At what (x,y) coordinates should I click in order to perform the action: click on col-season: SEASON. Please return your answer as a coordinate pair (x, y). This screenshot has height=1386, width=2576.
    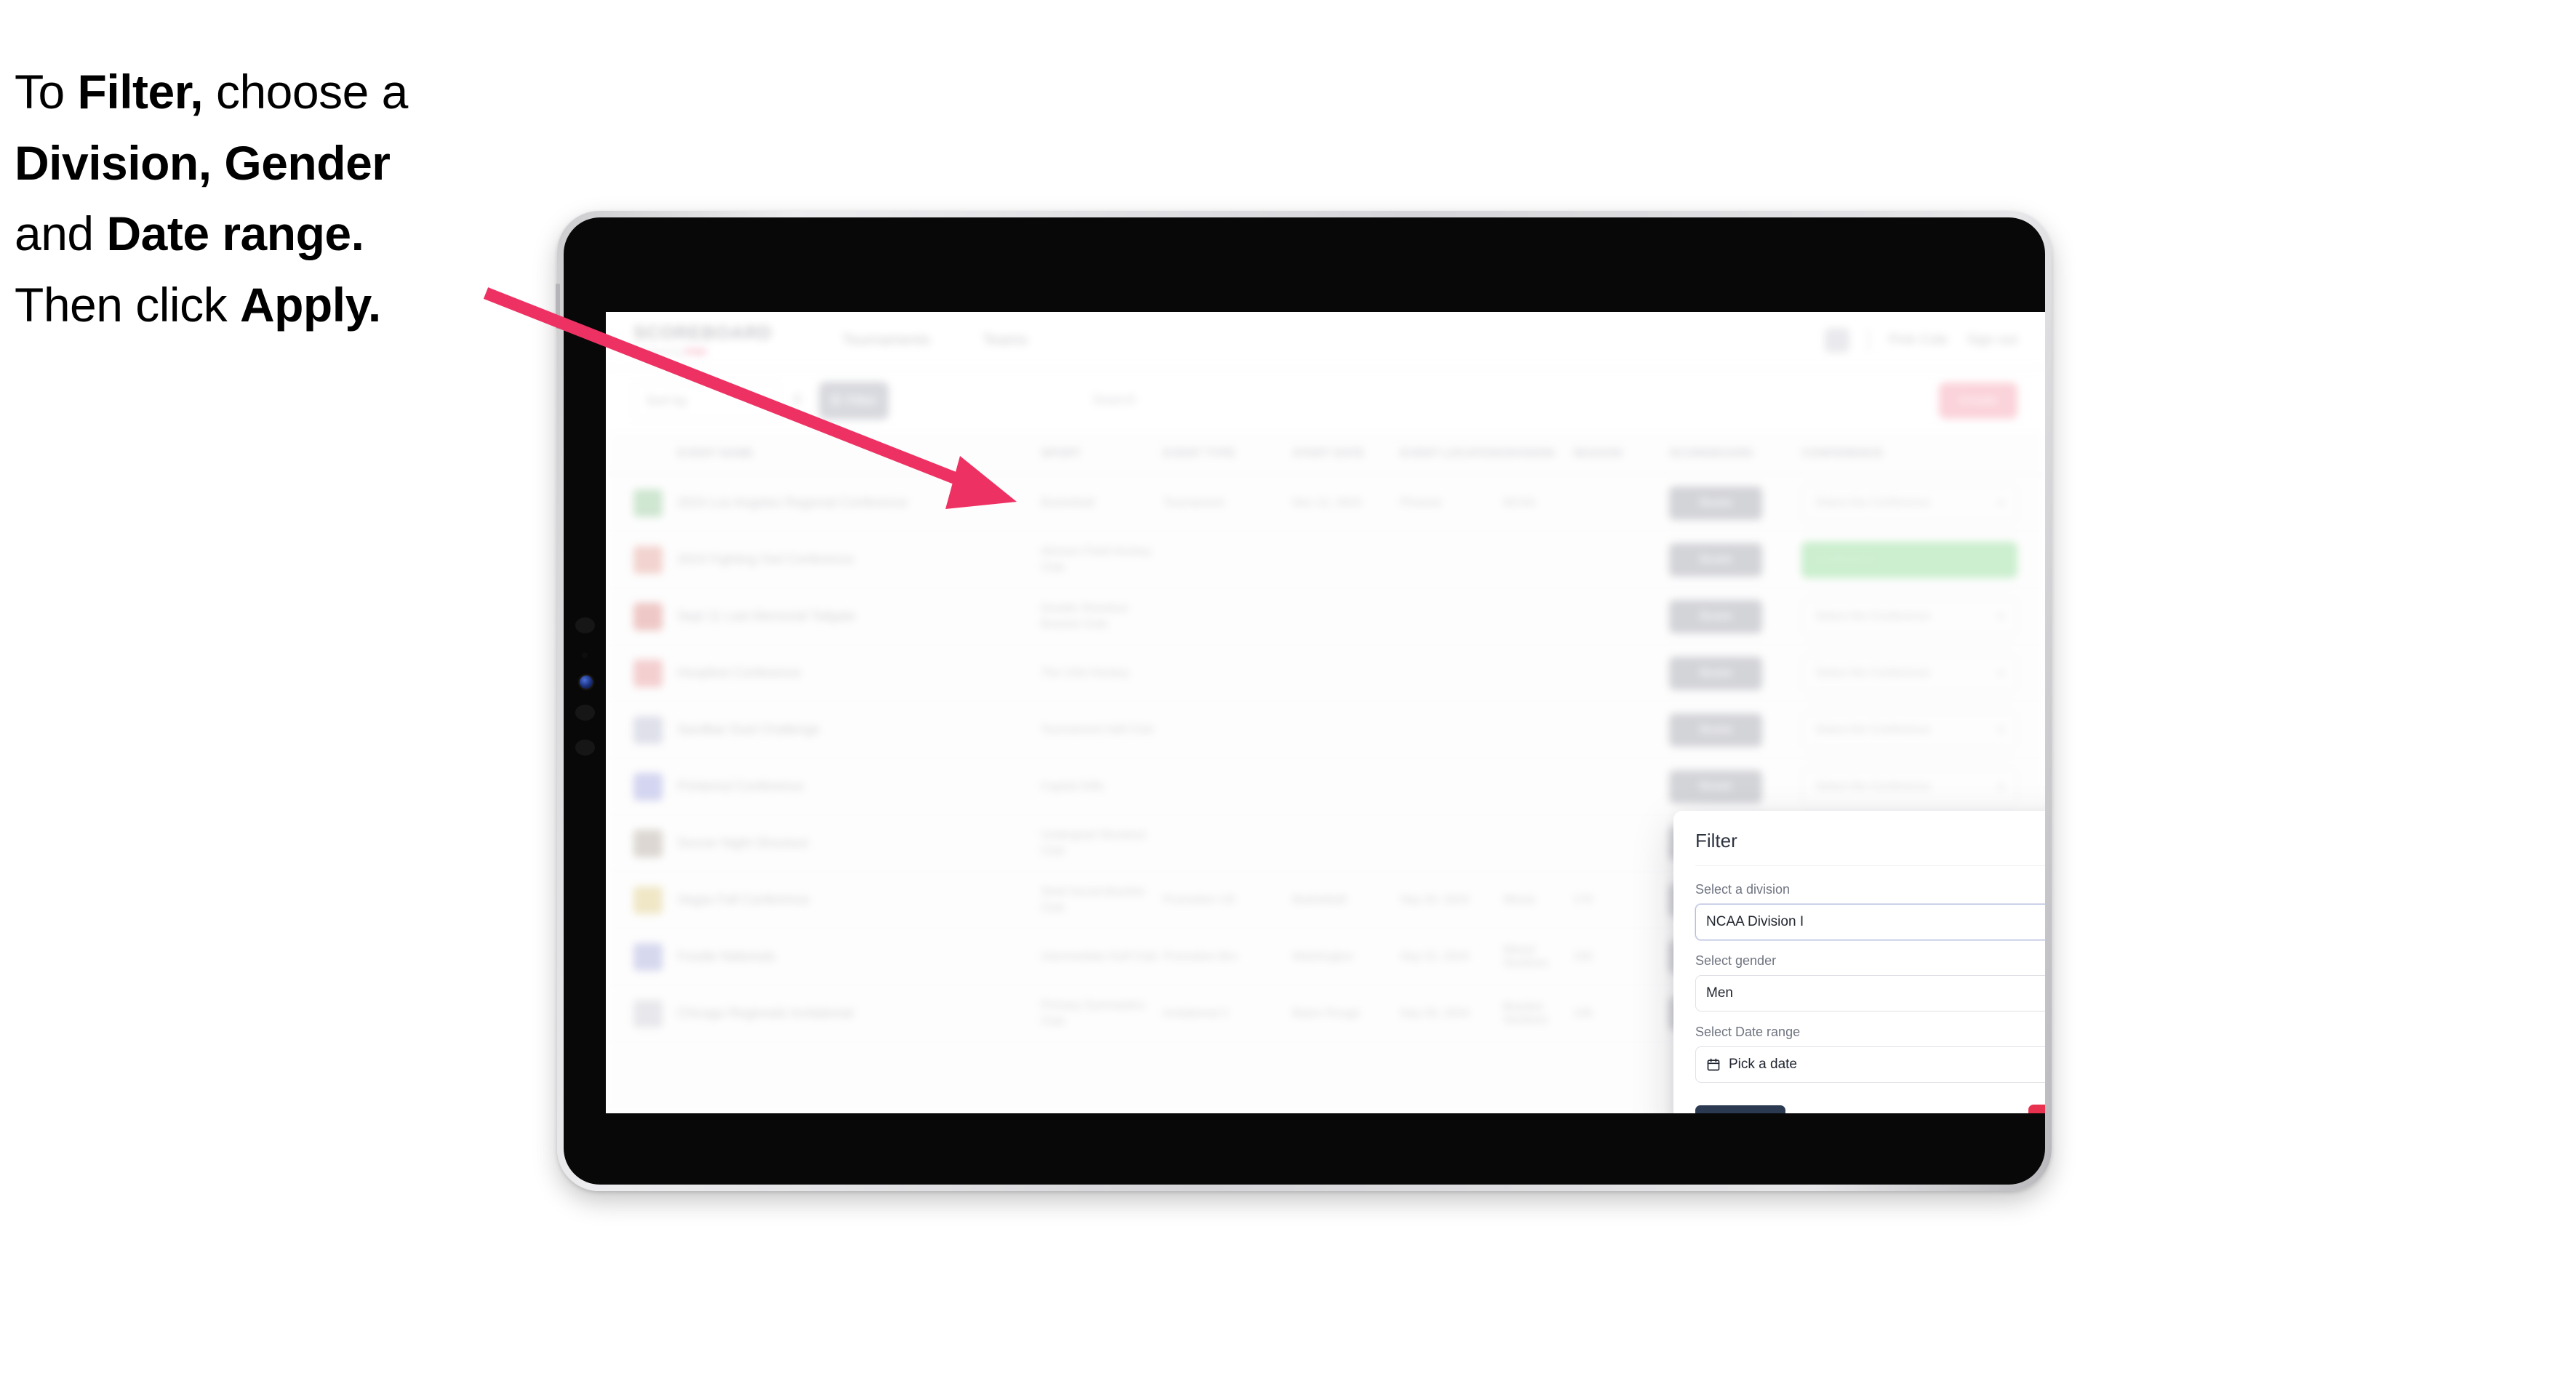
    Looking at the image, I should click on (1598, 453).